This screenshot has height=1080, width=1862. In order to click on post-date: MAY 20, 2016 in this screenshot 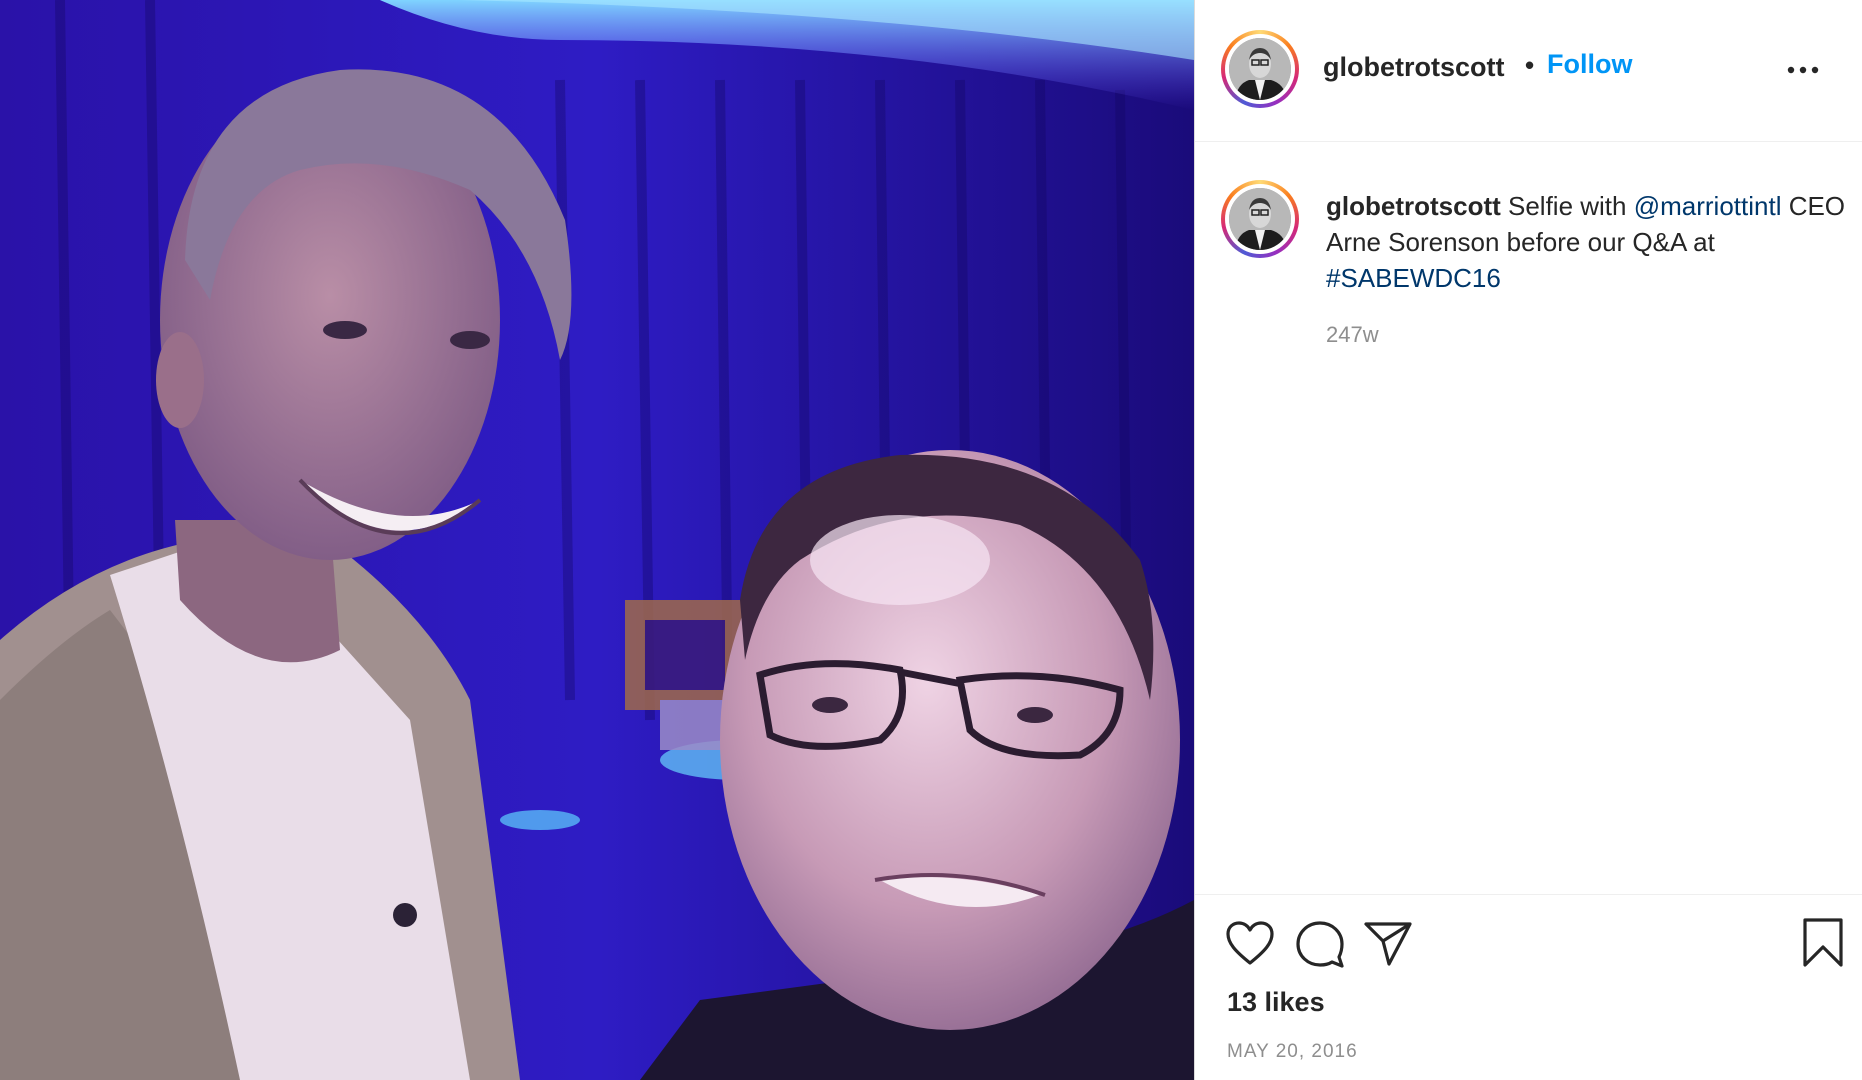, I will do `click(1292, 1052)`.